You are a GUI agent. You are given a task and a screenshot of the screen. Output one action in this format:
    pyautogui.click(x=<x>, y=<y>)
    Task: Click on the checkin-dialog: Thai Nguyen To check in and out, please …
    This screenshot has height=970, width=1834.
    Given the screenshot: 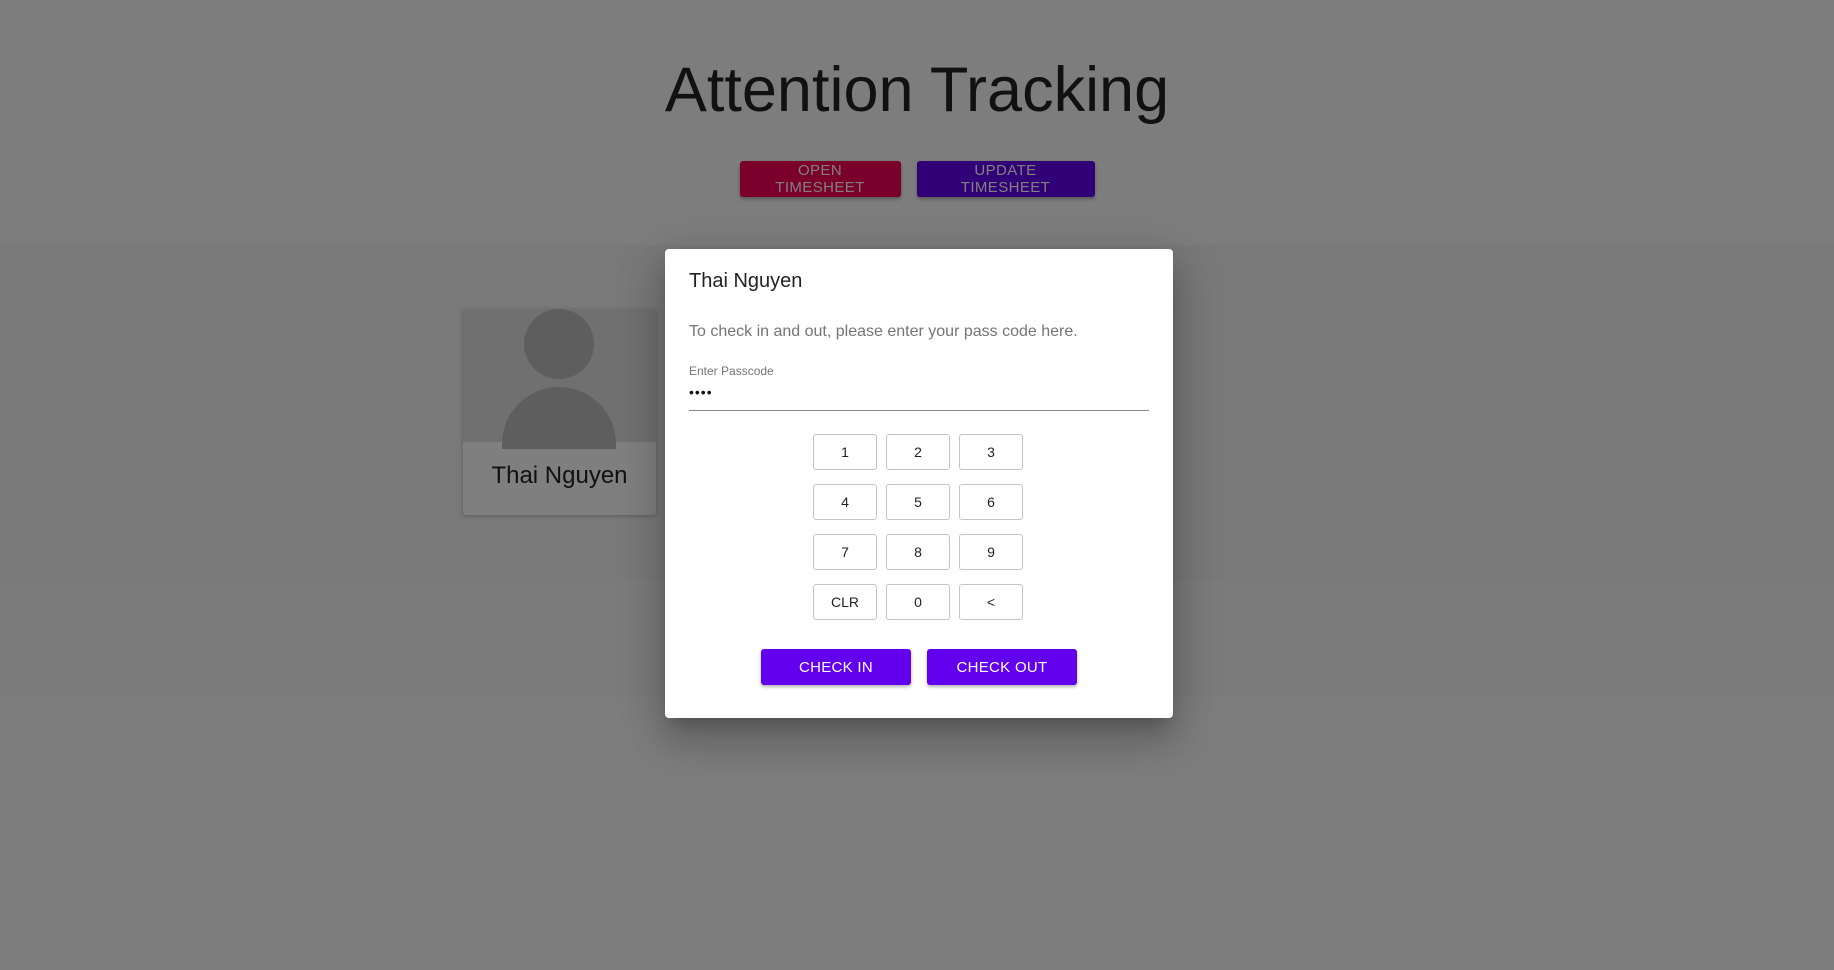 What is the action you would take?
    pyautogui.click(x=919, y=483)
    